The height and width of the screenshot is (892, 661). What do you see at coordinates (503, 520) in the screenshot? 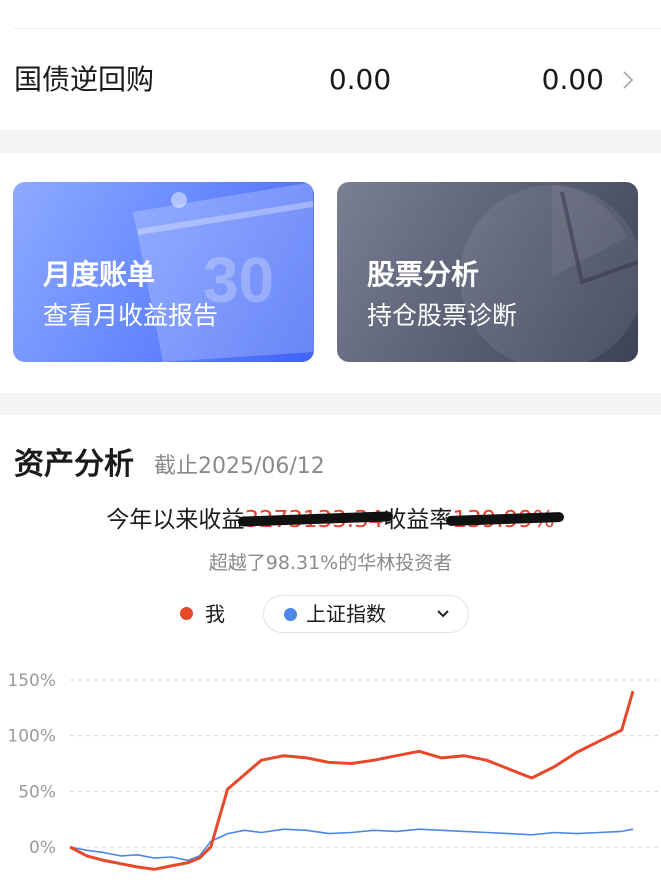
I see `rate-value: 139.99%` at bounding box center [503, 520].